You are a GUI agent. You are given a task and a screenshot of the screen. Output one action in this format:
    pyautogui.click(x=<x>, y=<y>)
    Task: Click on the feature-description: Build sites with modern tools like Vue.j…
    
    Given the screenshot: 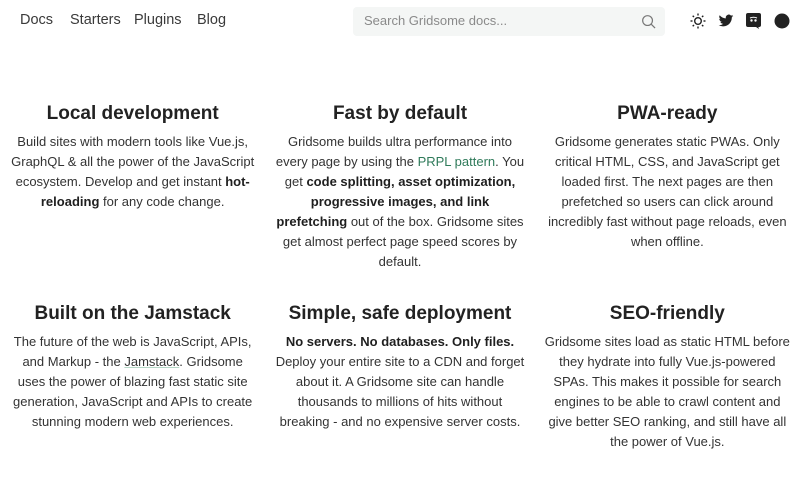 What is the action you would take?
    pyautogui.click(x=132, y=172)
    